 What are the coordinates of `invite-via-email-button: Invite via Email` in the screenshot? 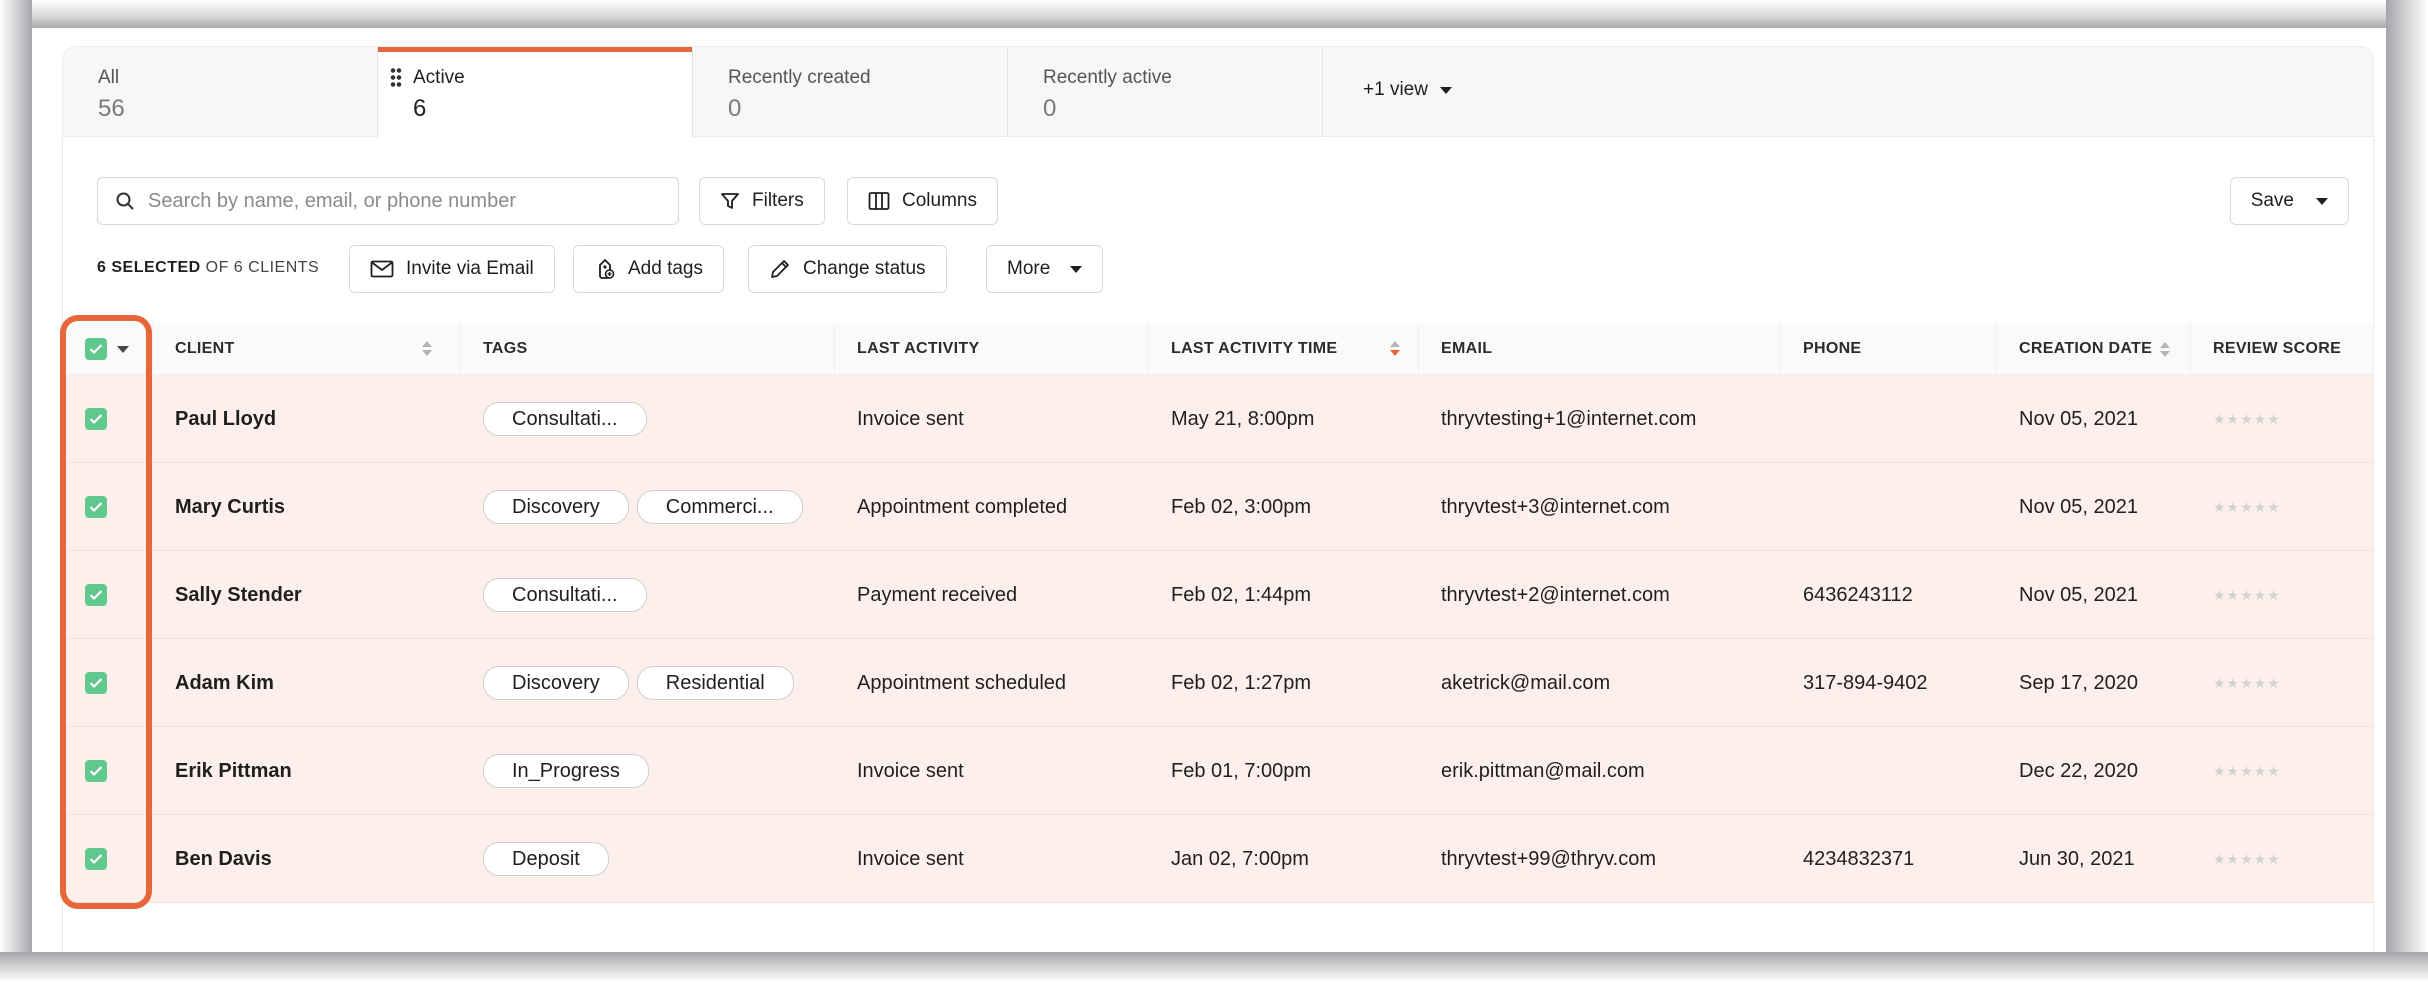 It's located at (452, 269).